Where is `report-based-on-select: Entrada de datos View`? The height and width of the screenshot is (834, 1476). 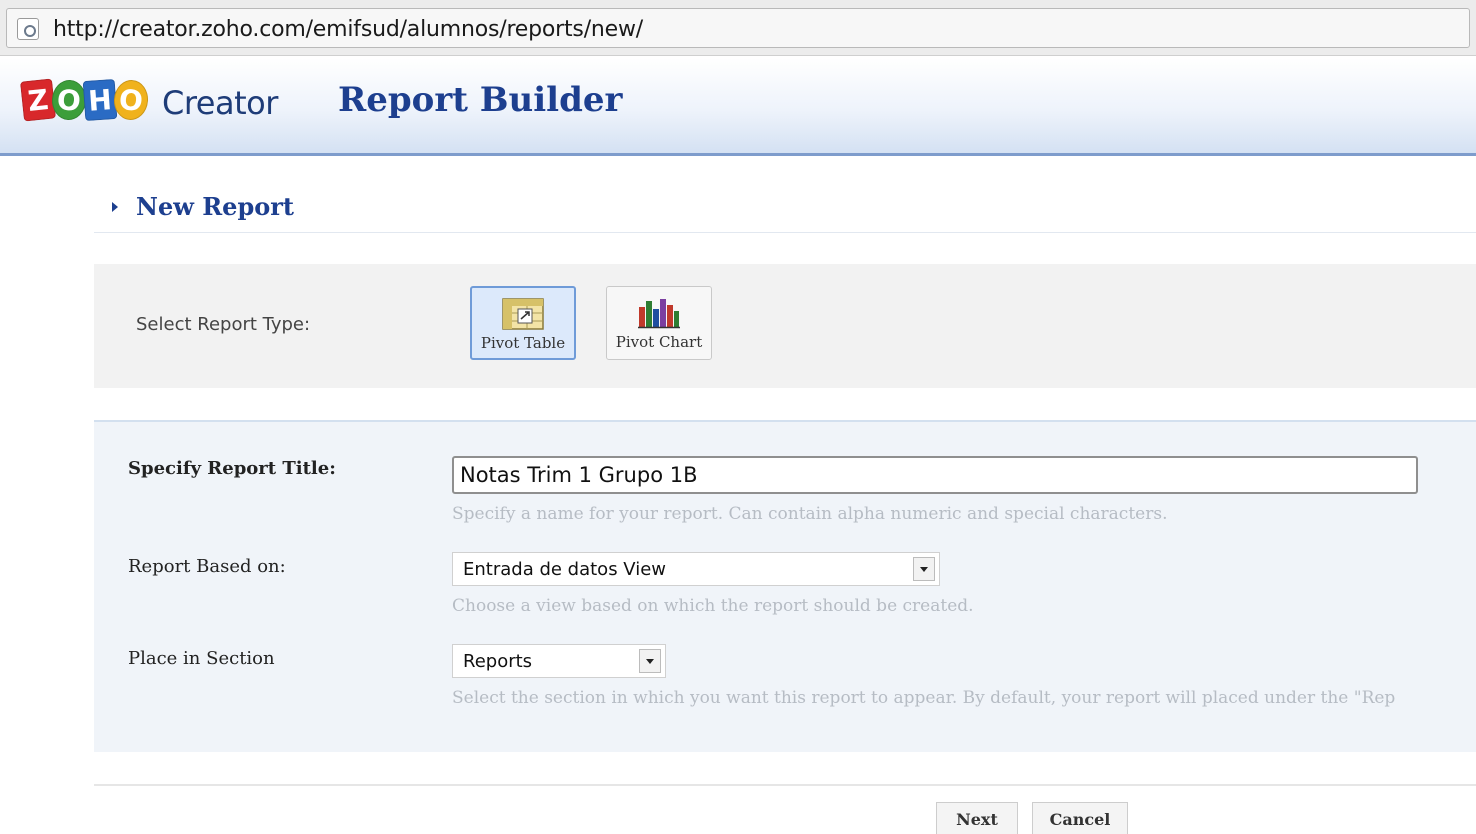 report-based-on-select: Entrada de datos View is located at coordinates (696, 569).